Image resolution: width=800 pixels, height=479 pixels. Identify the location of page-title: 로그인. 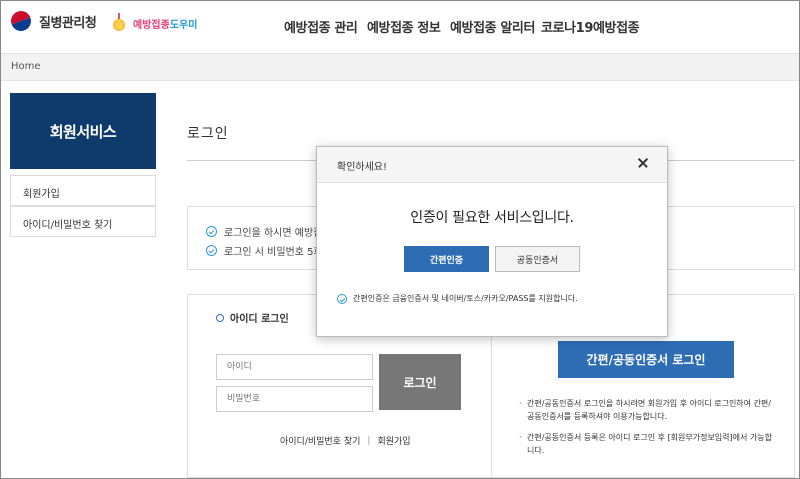
(208, 134).